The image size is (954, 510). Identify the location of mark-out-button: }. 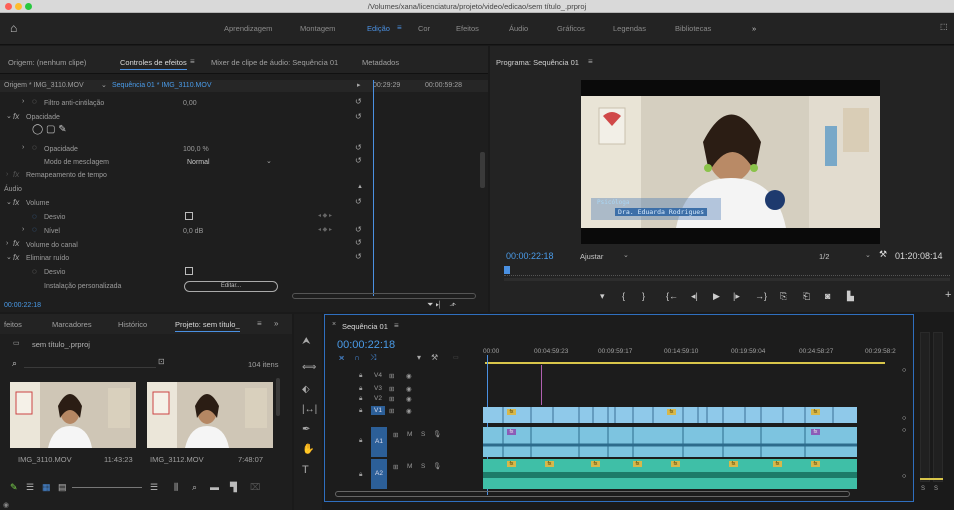
(643, 296).